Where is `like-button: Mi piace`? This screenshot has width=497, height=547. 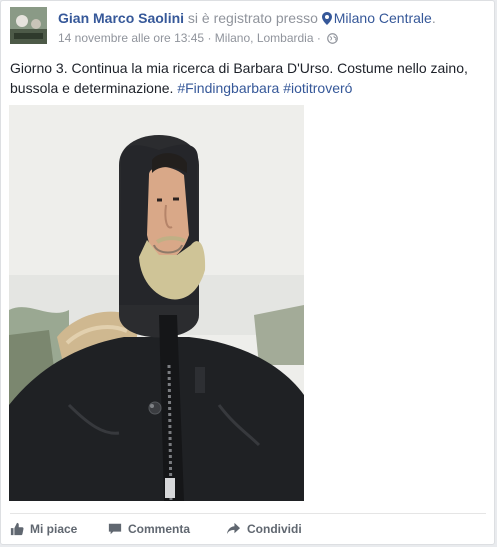 like-button: Mi piace is located at coordinates (59, 529).